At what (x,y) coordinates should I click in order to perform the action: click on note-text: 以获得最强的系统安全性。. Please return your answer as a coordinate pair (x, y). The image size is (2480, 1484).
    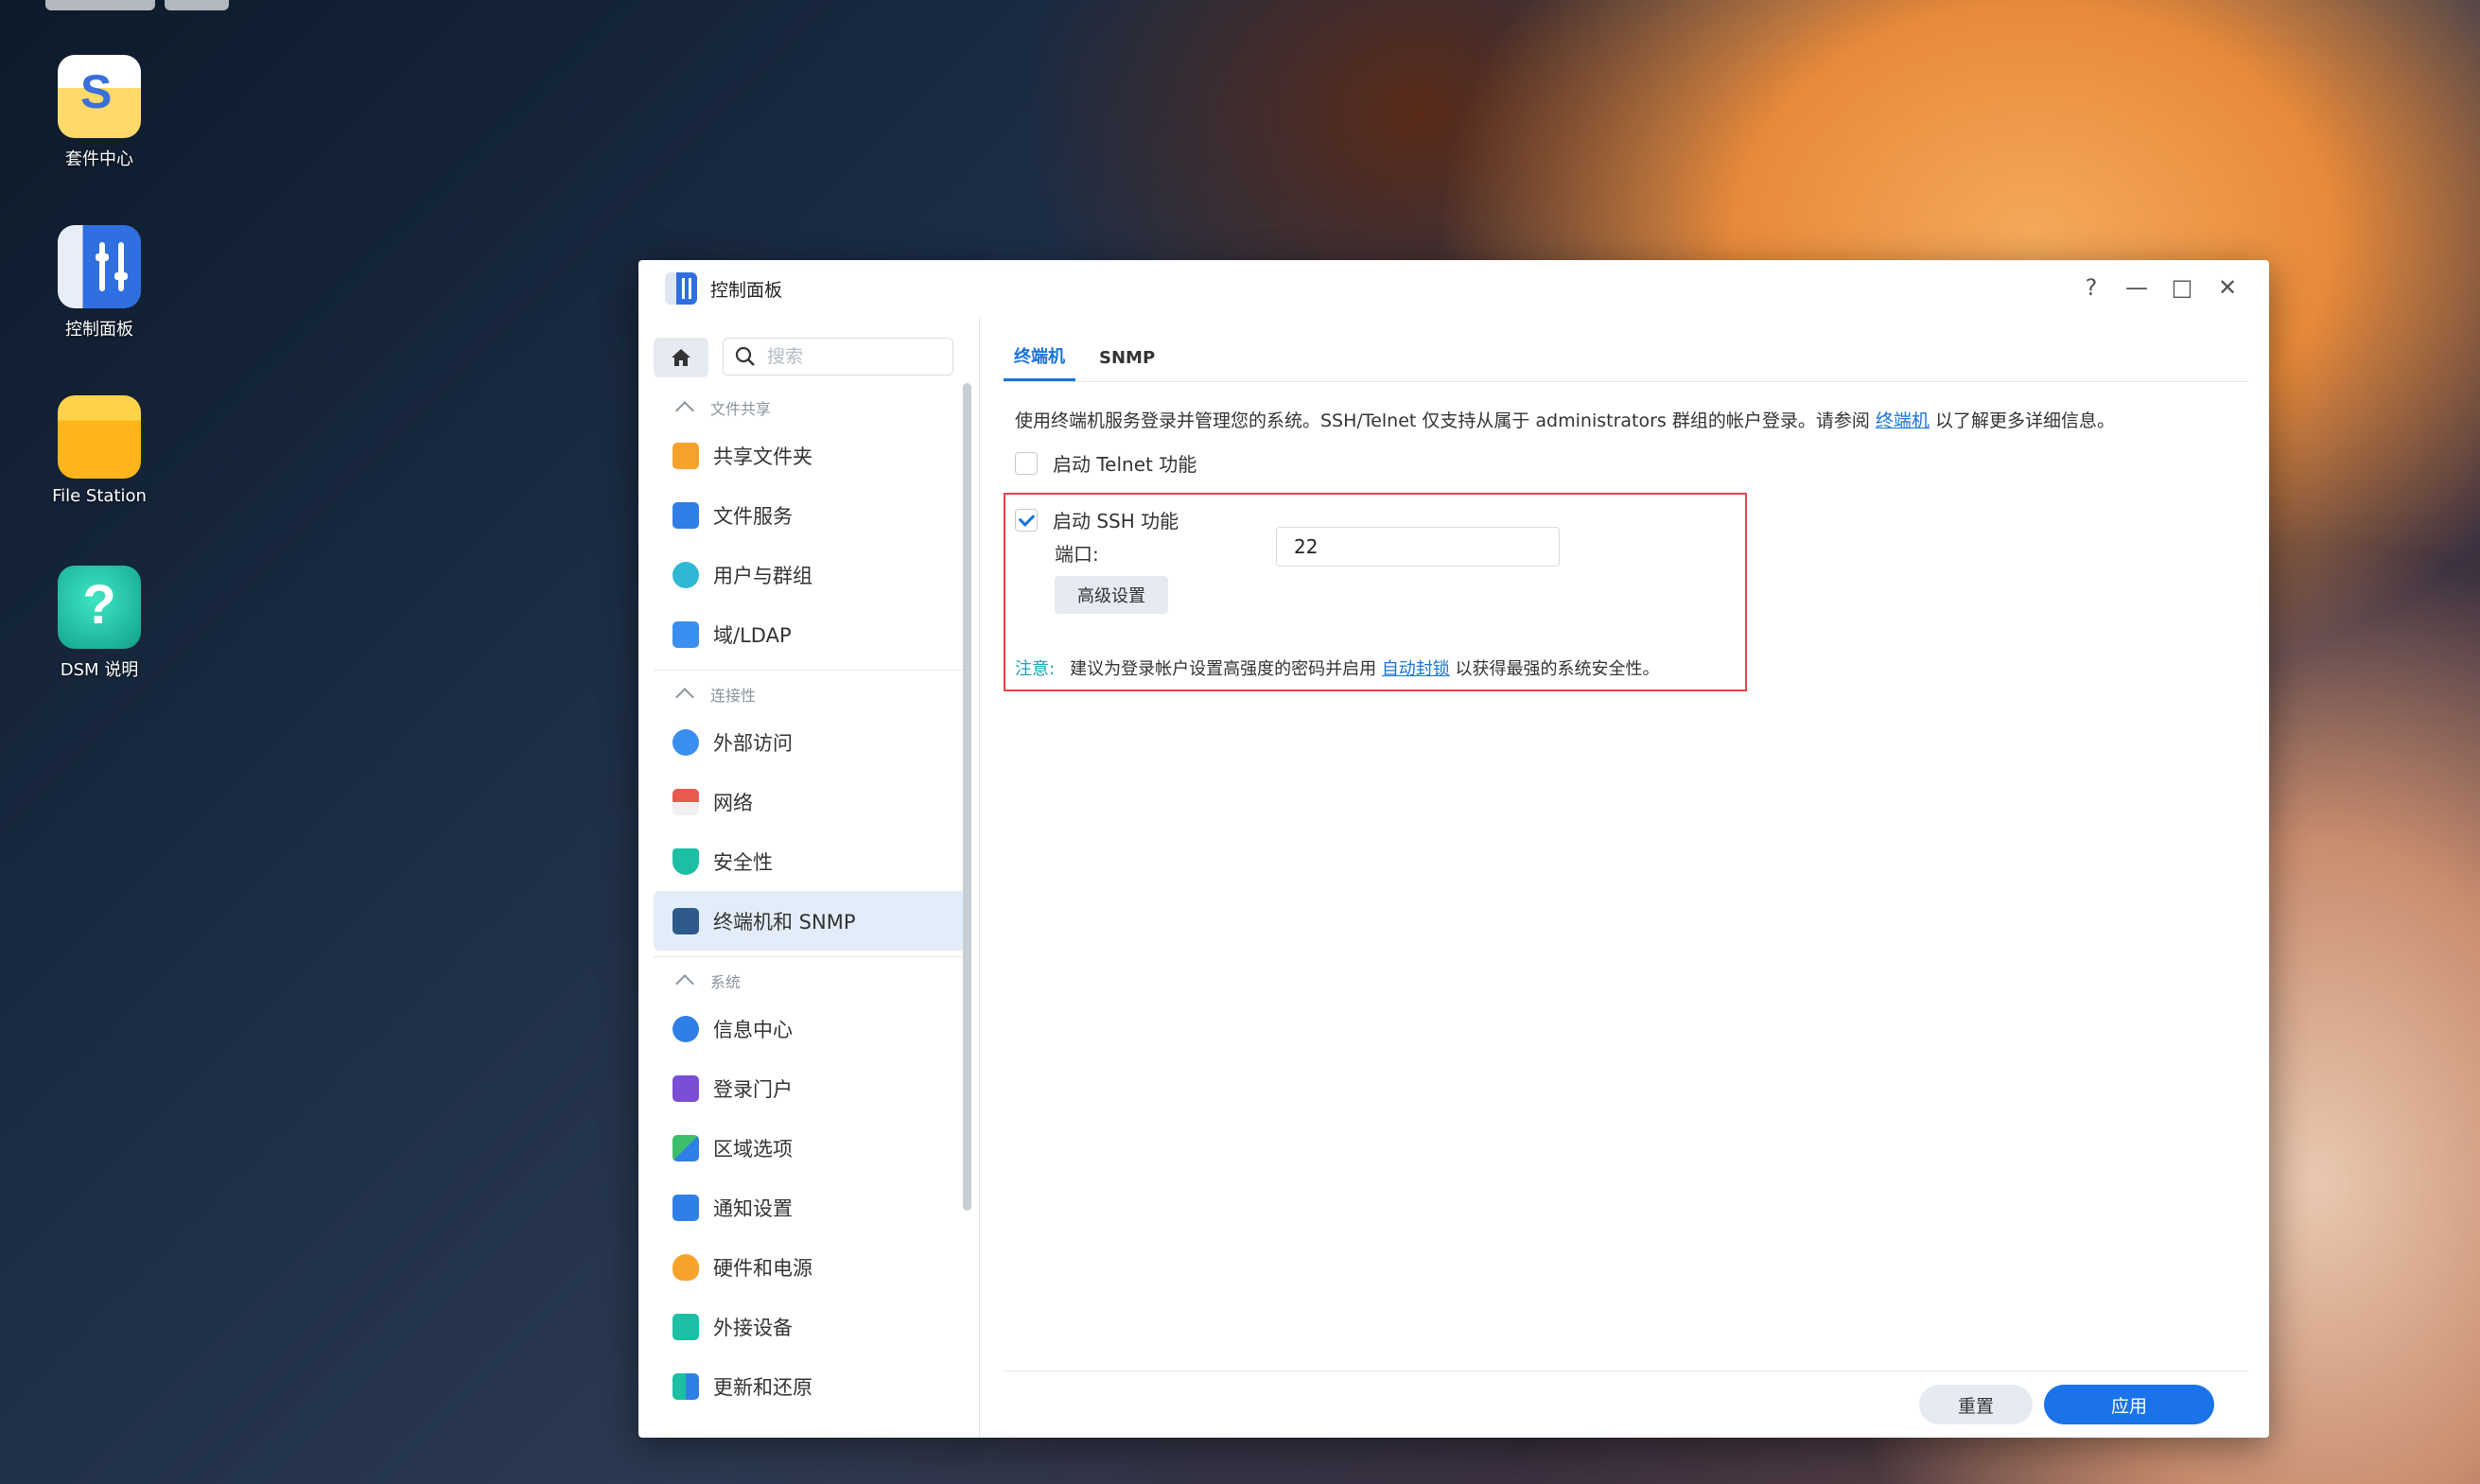
    Looking at the image, I should click on (1554, 669).